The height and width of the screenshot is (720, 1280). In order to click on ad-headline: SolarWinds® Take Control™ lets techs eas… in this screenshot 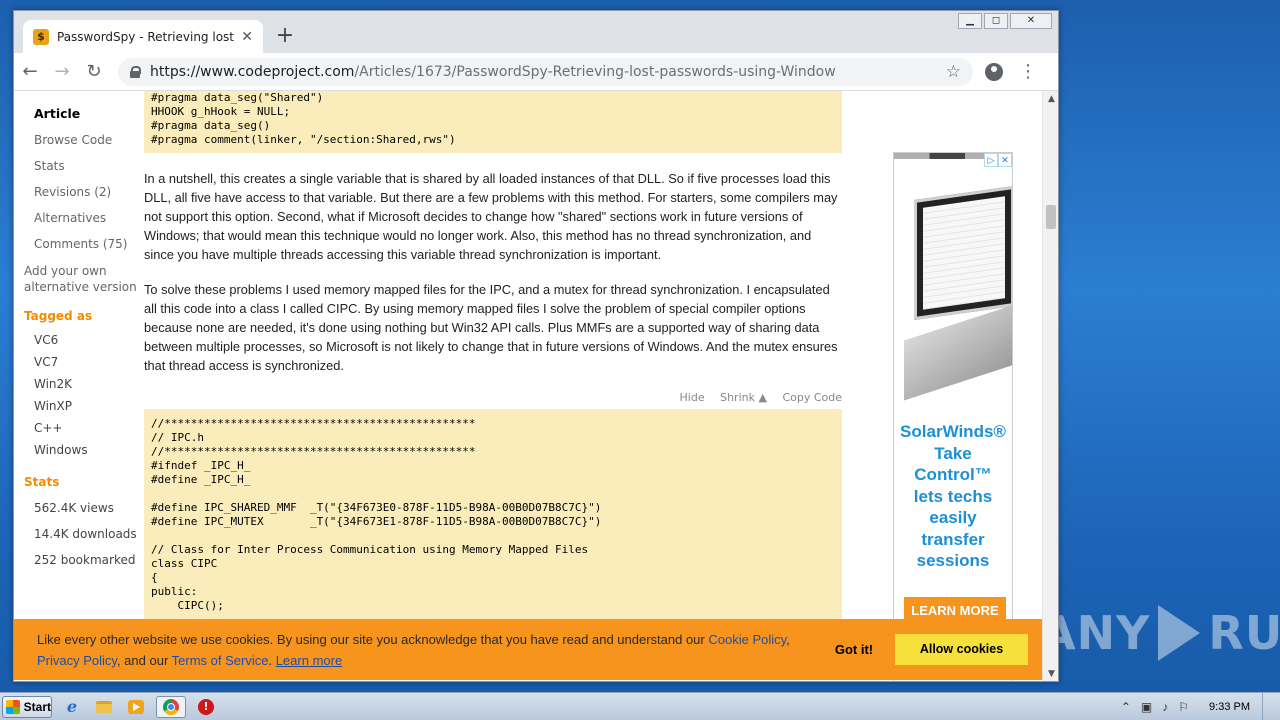, I will do `click(953, 496)`.